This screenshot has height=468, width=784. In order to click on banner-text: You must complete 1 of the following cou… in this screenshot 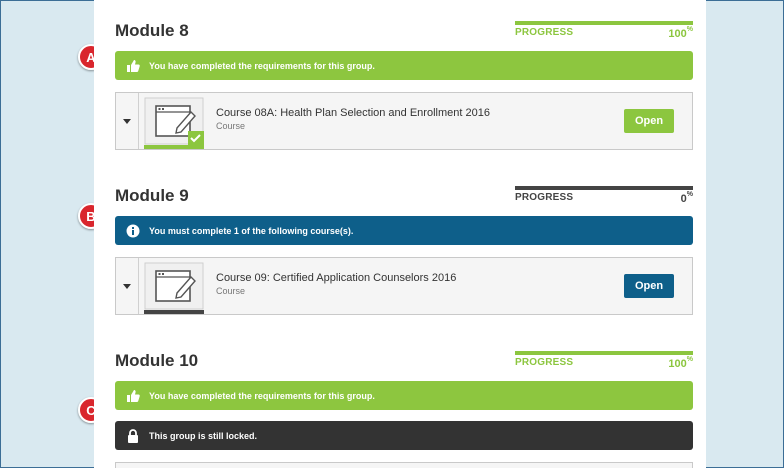, I will do `click(251, 230)`.